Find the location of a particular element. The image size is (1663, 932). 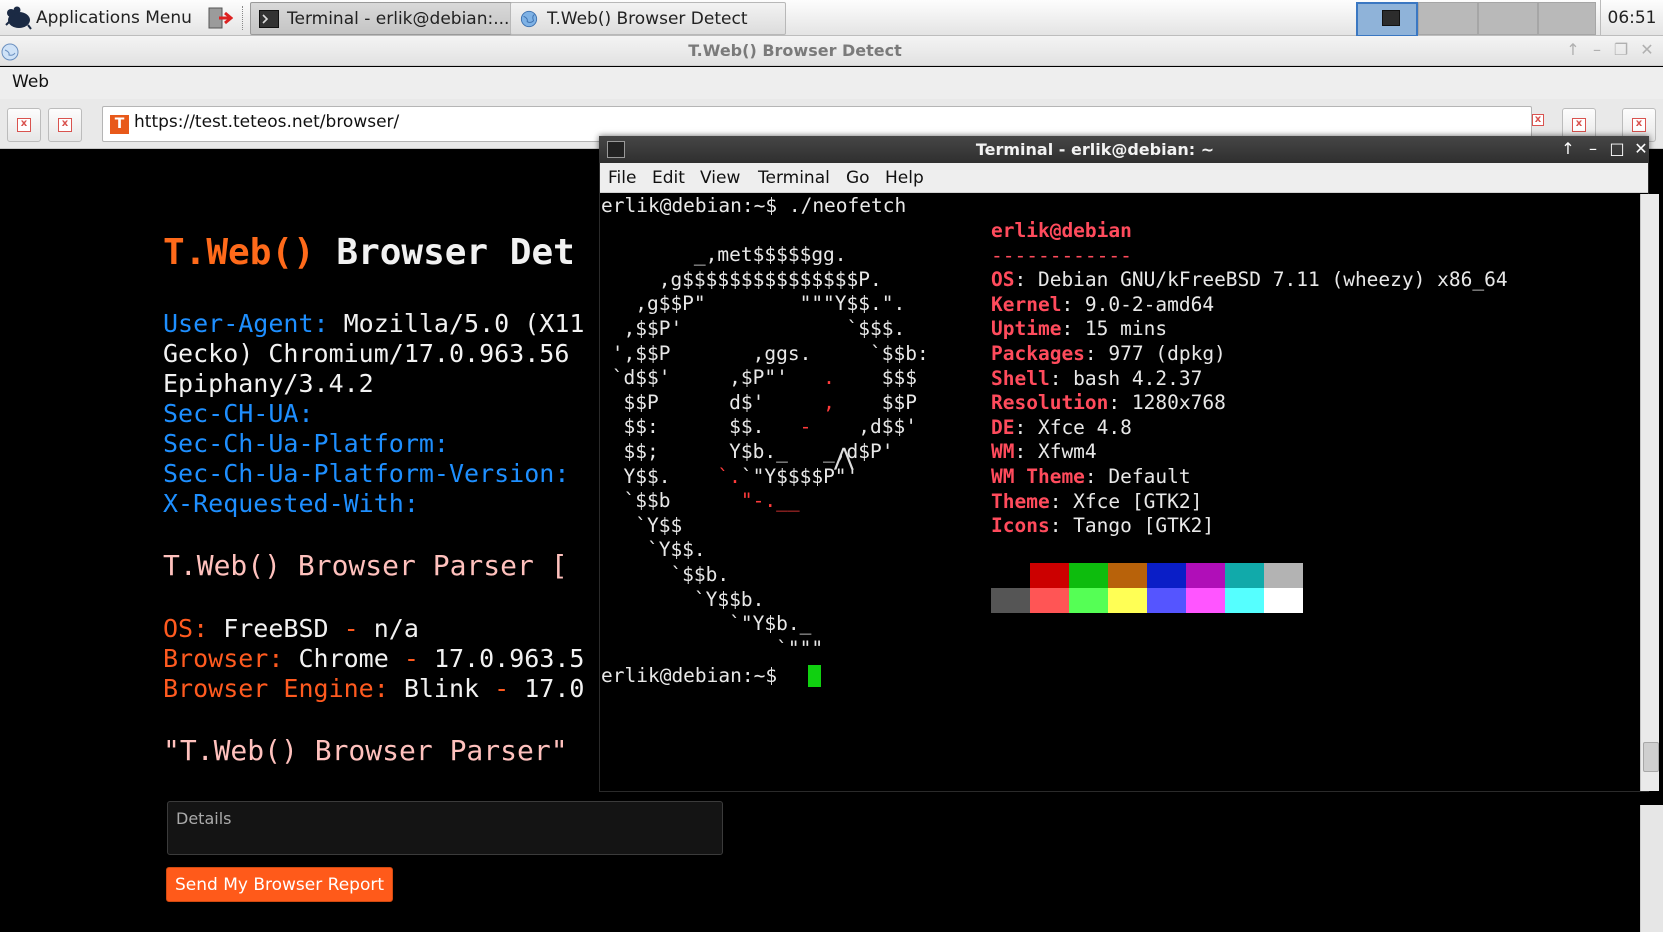

neofetch-row: WM Theme: Default is located at coordinates (1249, 477).